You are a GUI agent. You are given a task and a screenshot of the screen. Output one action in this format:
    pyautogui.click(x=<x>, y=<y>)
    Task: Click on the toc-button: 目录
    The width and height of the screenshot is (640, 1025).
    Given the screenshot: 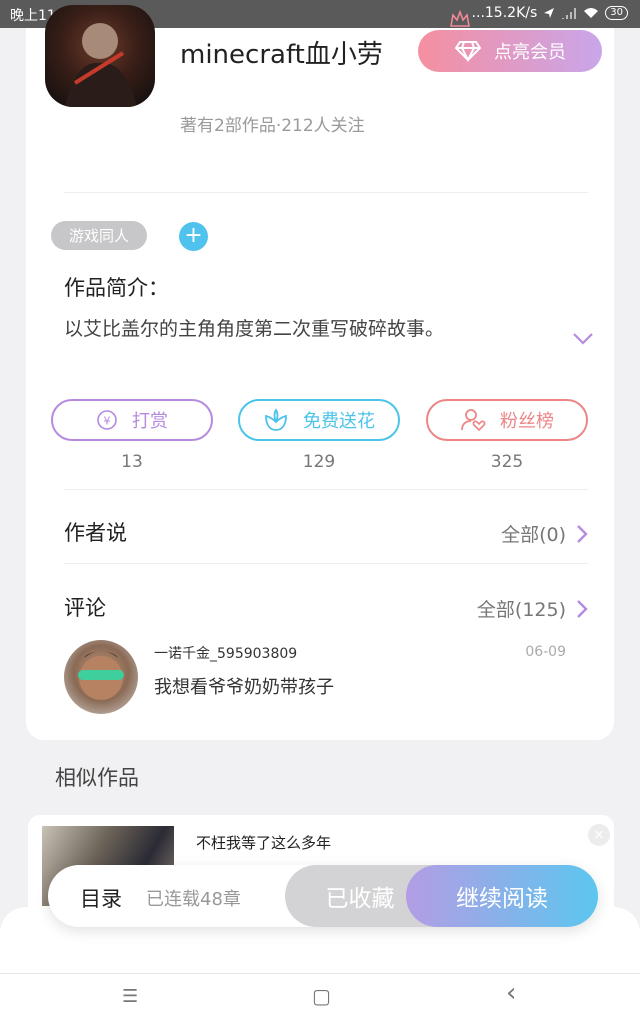 What is the action you would take?
    pyautogui.click(x=101, y=898)
    